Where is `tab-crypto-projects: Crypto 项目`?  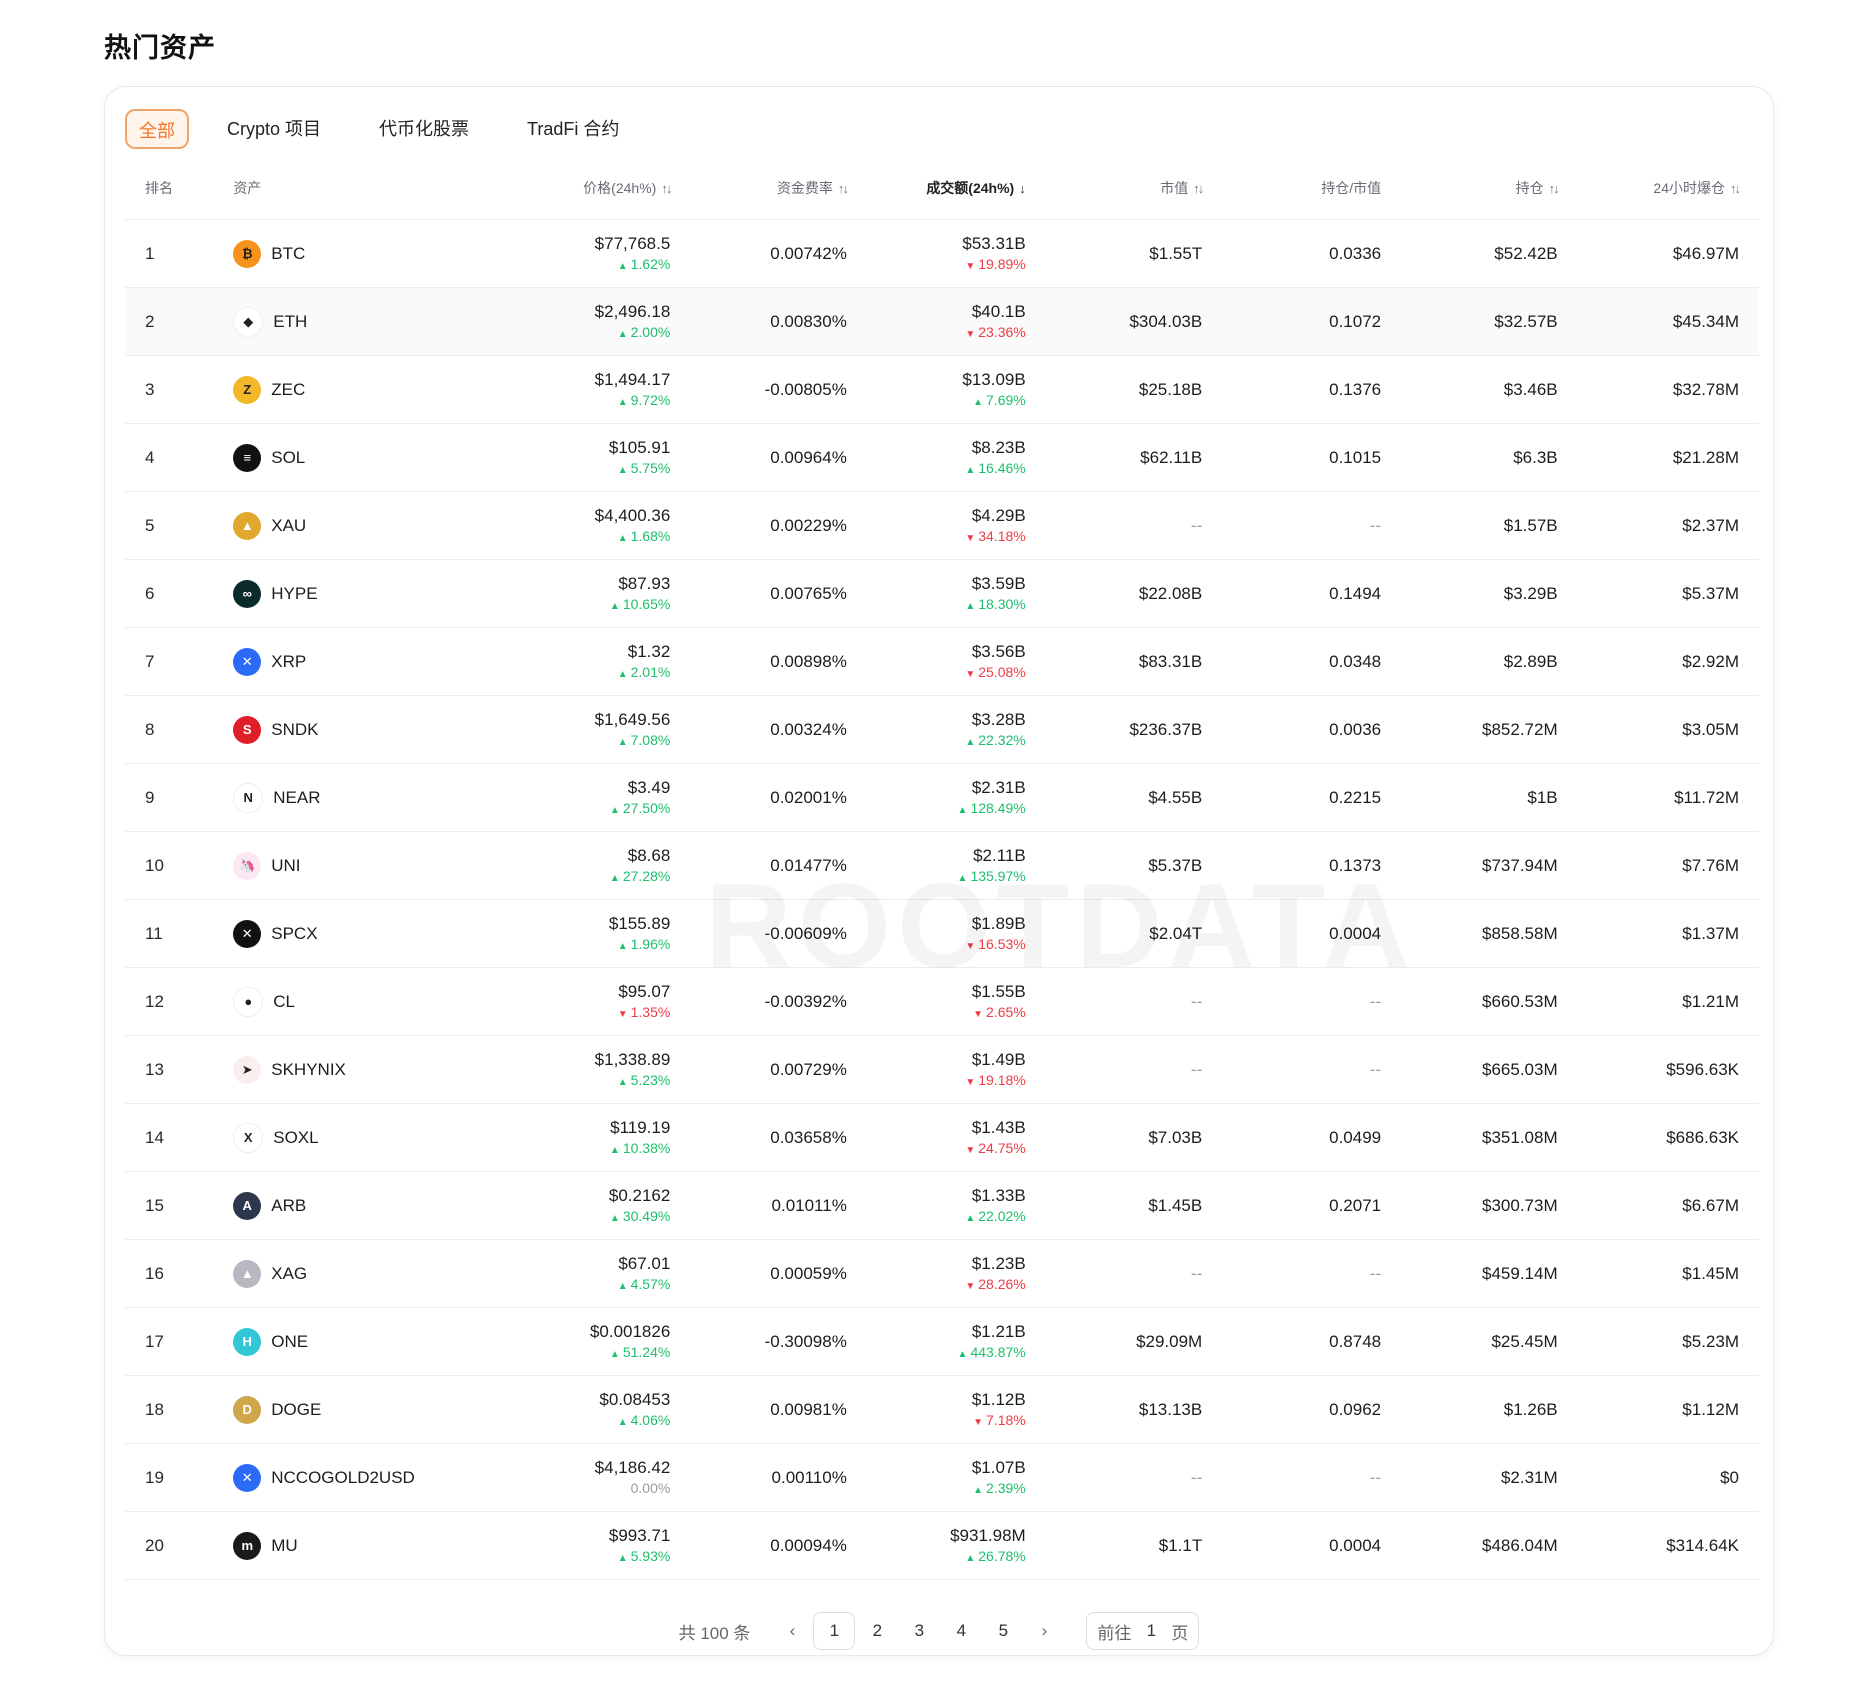 tab-crypto-projects: Crypto 项目 is located at coordinates (274, 129).